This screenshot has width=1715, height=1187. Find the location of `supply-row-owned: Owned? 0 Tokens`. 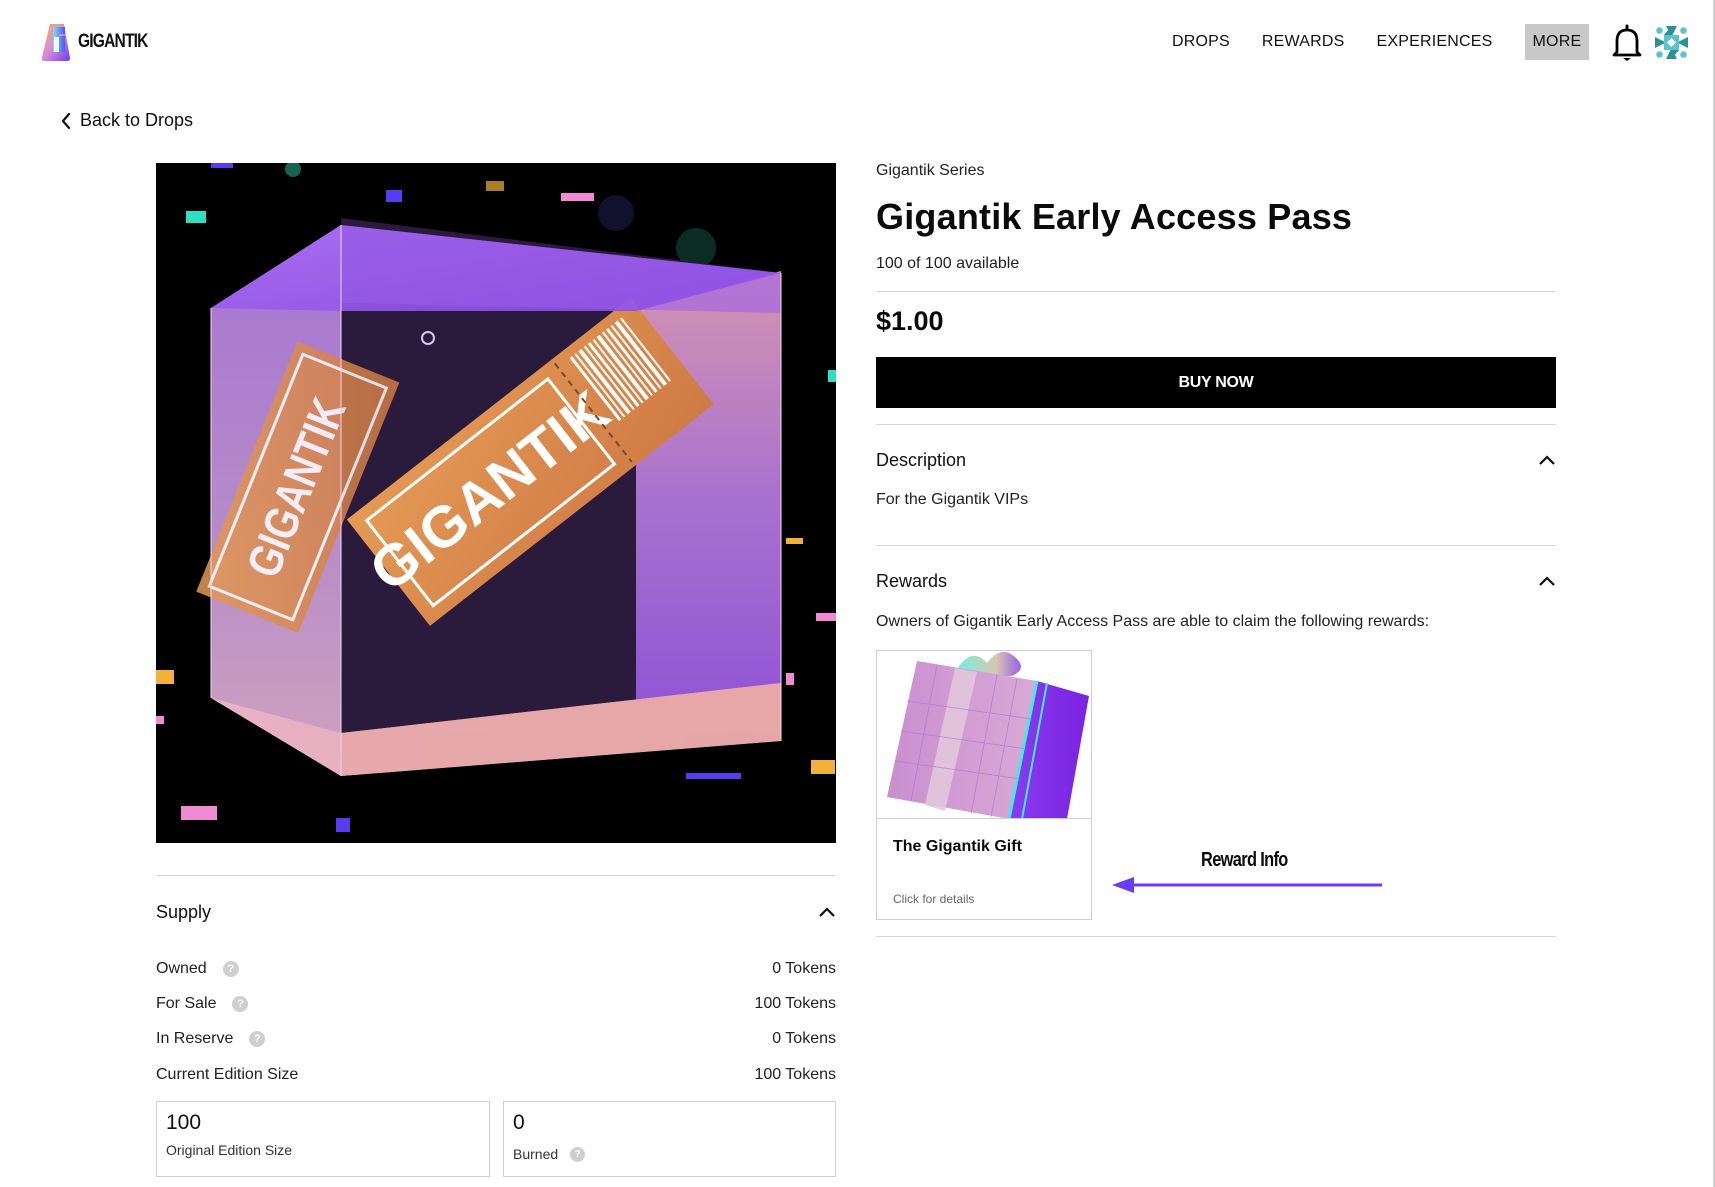

supply-row-owned: Owned? 0 Tokens is located at coordinates (496, 969).